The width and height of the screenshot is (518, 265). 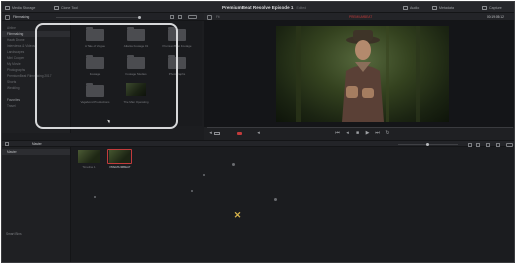 What do you see at coordinates (258, 143) in the screenshot?
I see `media-pool-toolbar: Master` at bounding box center [258, 143].